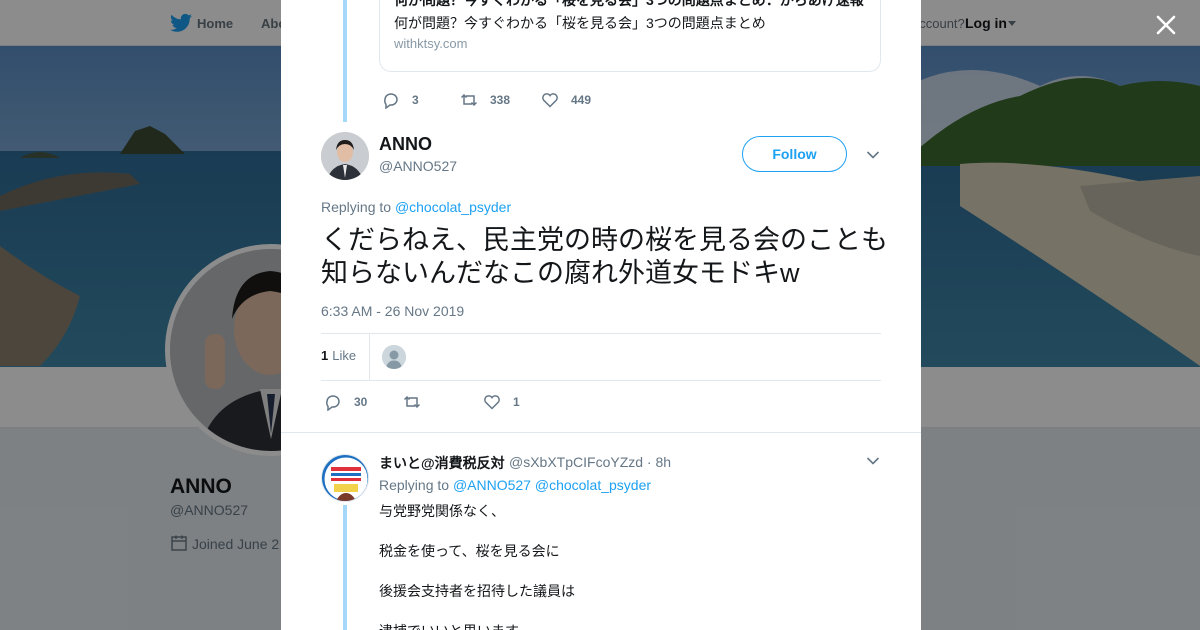 Image resolution: width=1200 pixels, height=630 pixels. I want to click on retweet-action, so click(418, 402).